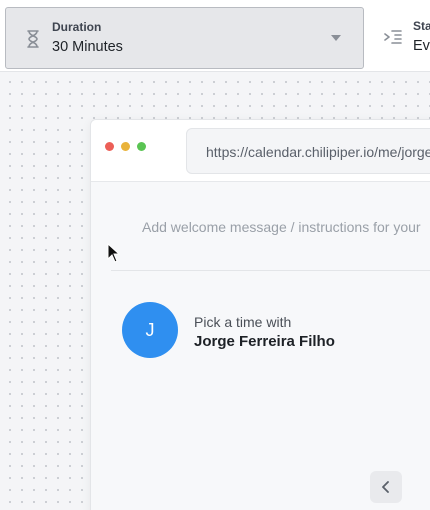  What do you see at coordinates (109, 146) in the screenshot?
I see `close-dot-icon` at bounding box center [109, 146].